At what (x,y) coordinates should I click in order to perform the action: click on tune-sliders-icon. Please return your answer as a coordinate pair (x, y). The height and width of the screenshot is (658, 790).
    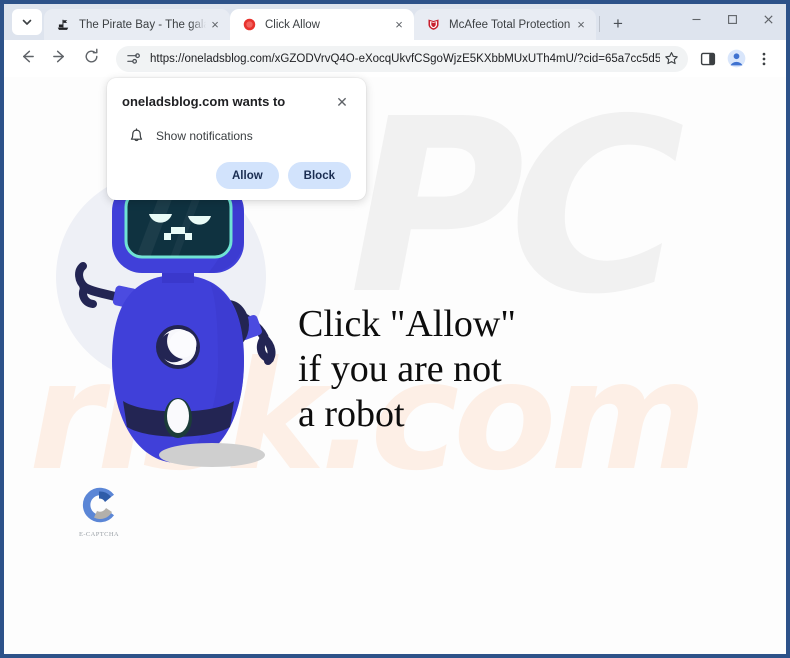
    Looking at the image, I should click on (133, 58).